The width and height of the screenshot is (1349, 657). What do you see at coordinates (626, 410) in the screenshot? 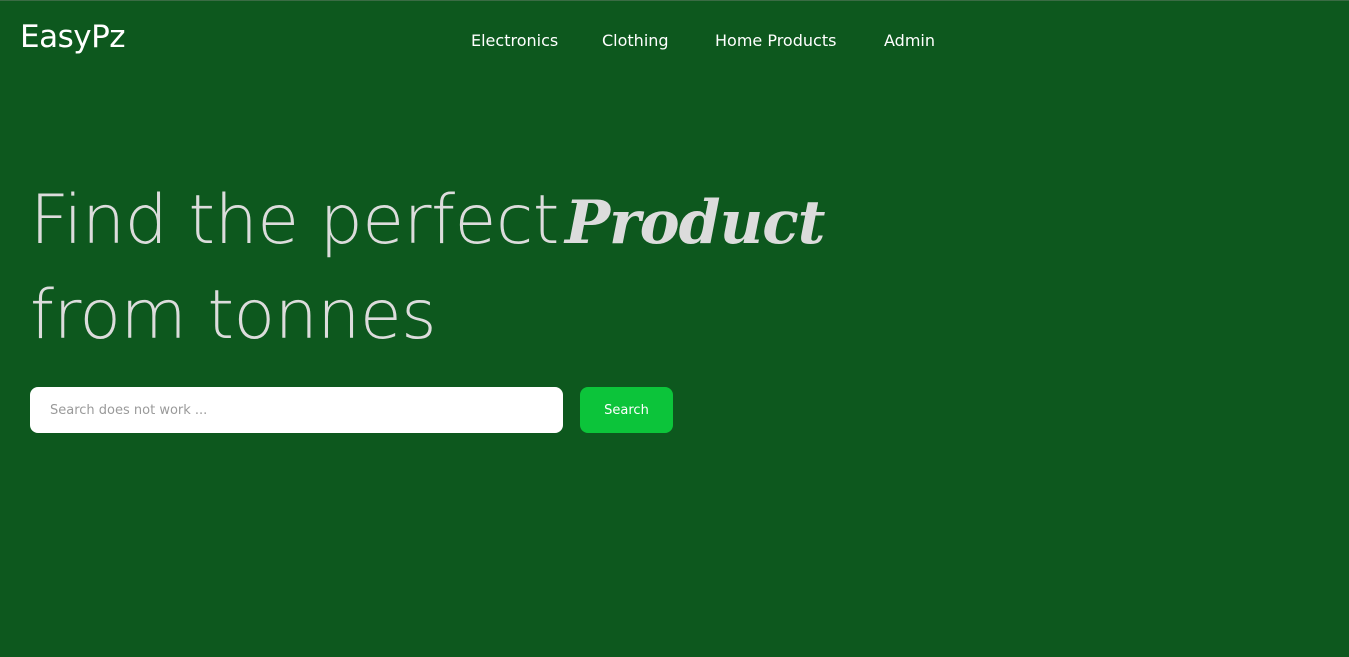
I see `search-button: Search` at bounding box center [626, 410].